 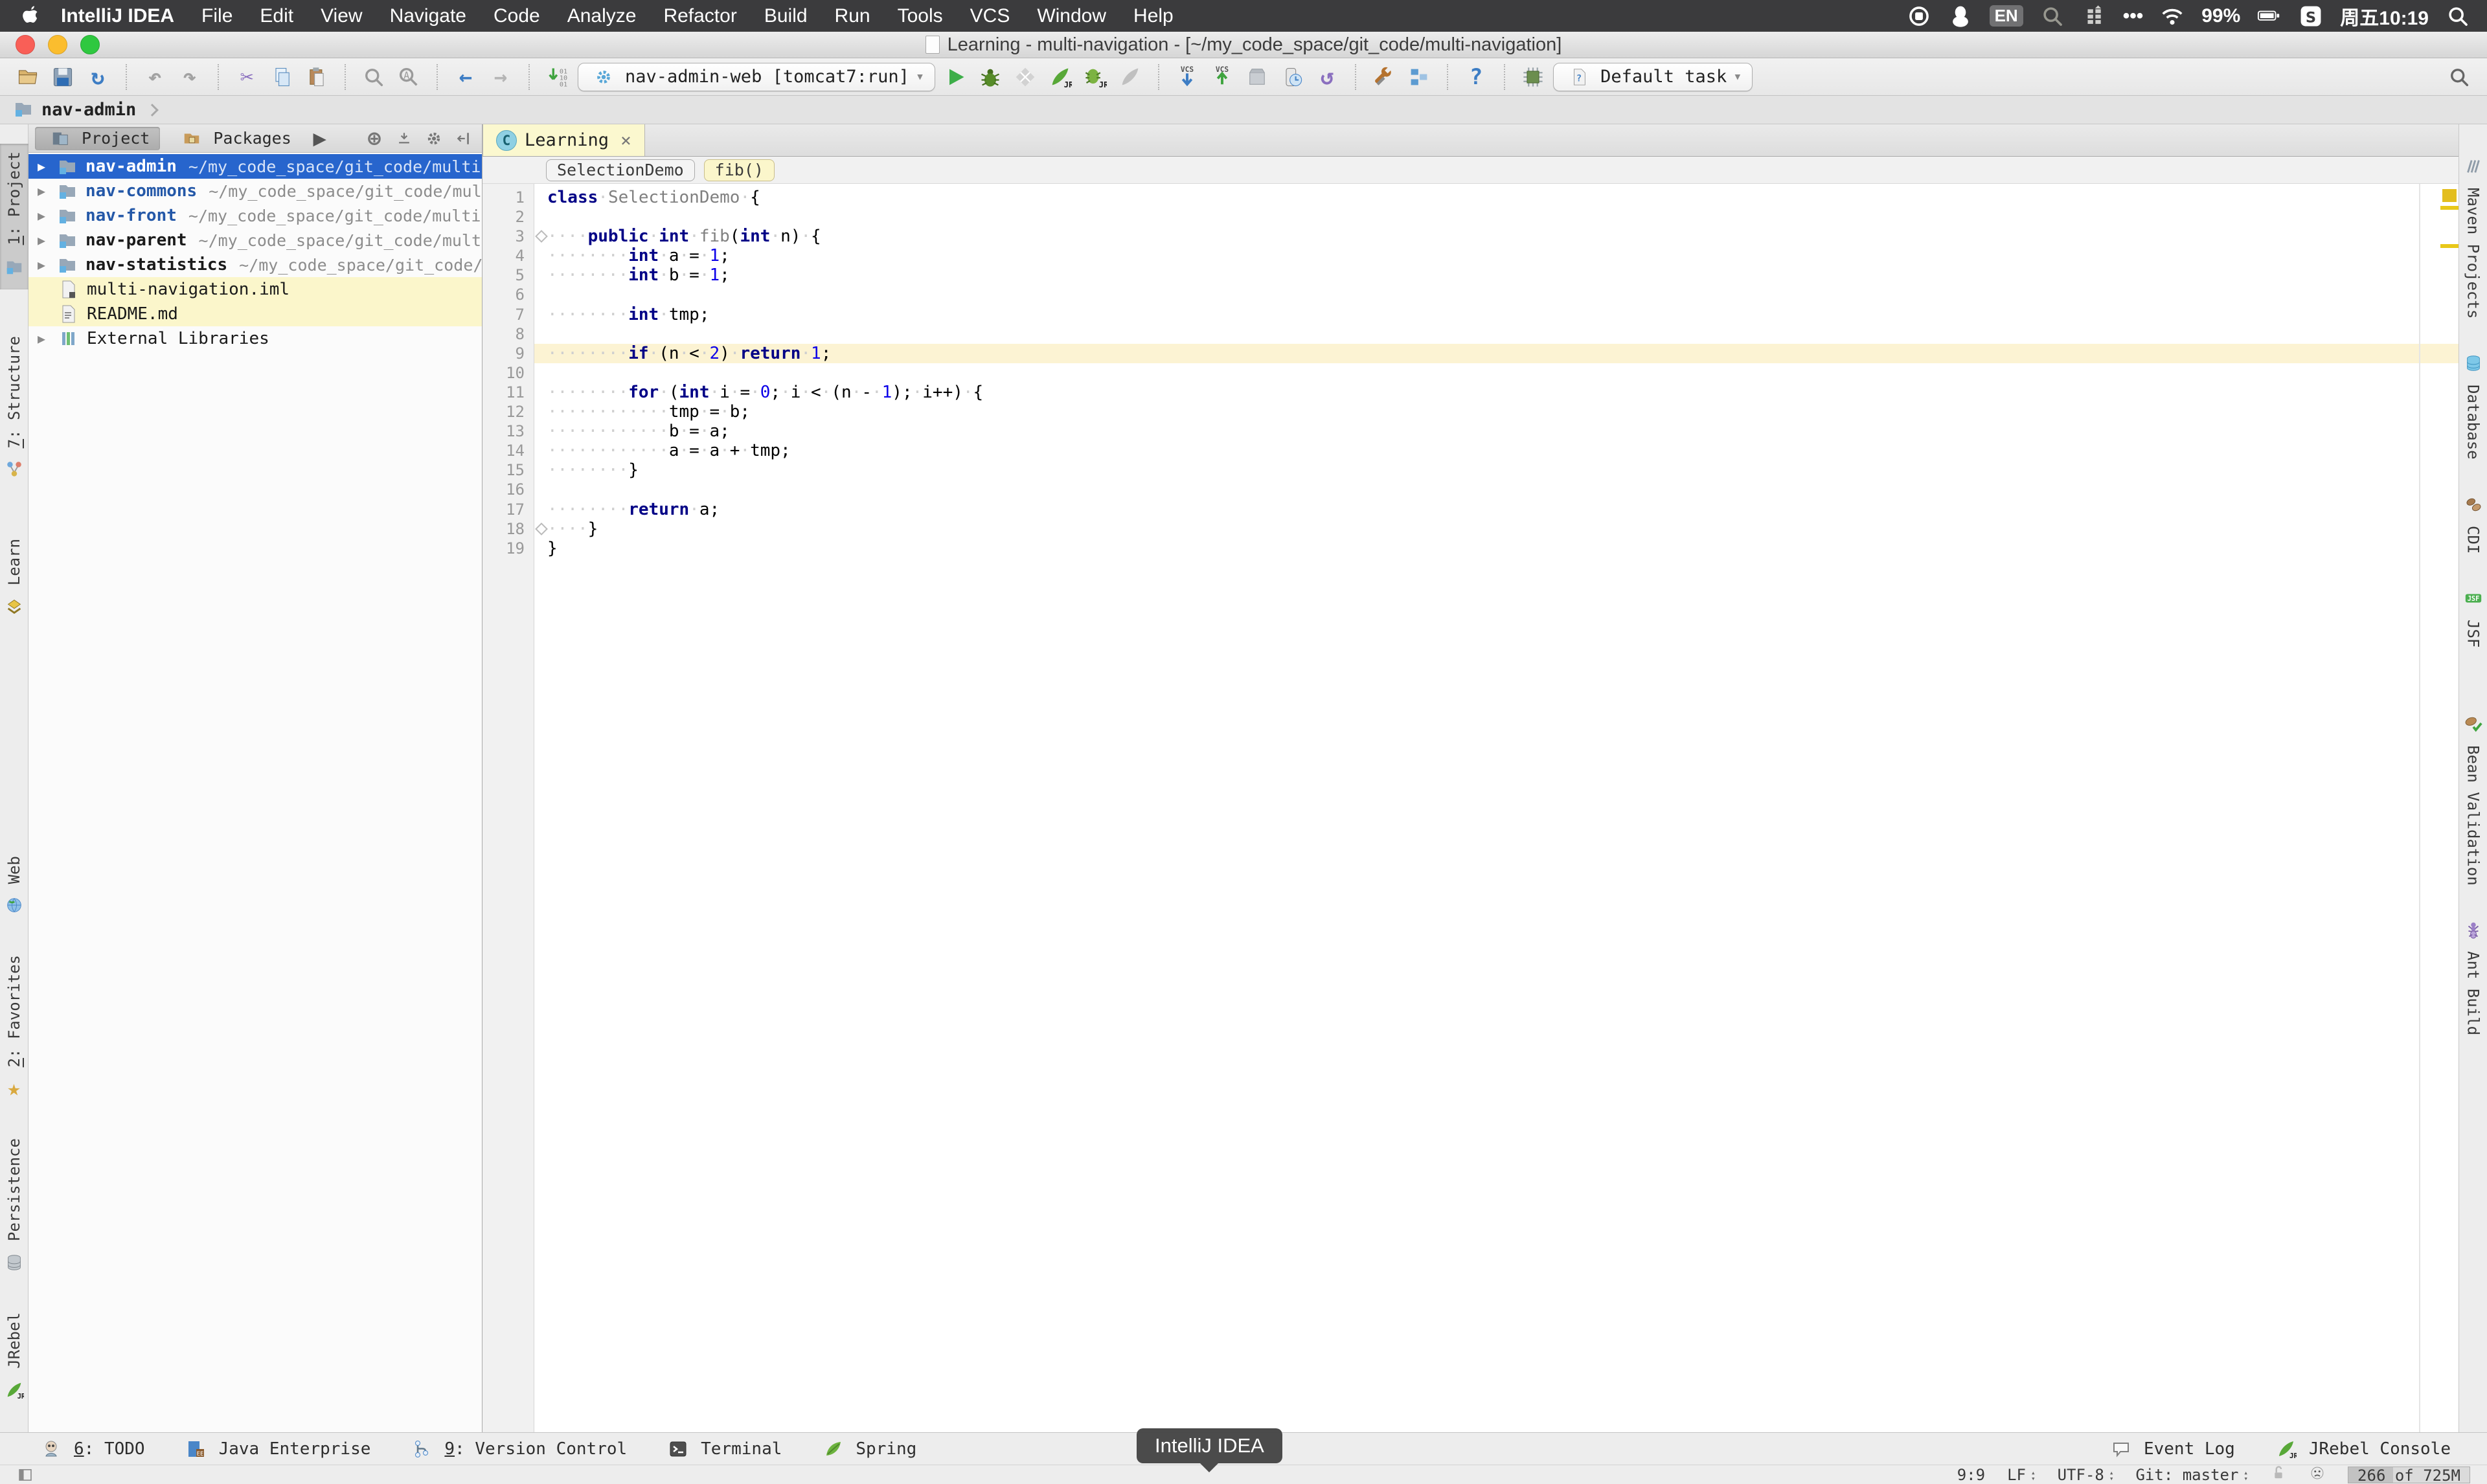 I want to click on search-white-icon, so click(x=2458, y=16).